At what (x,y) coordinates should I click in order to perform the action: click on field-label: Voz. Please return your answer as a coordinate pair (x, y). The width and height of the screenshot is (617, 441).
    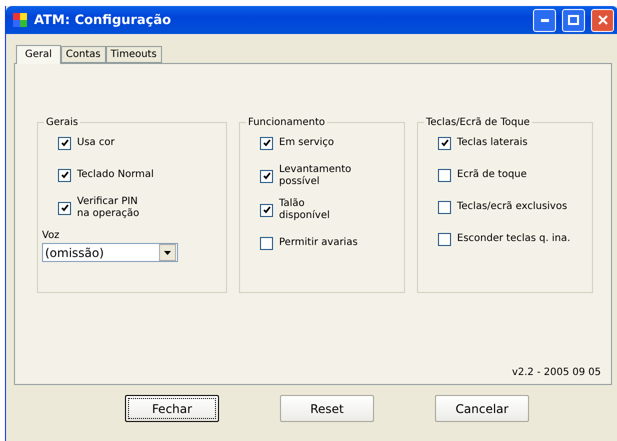
    Looking at the image, I should click on (51, 235).